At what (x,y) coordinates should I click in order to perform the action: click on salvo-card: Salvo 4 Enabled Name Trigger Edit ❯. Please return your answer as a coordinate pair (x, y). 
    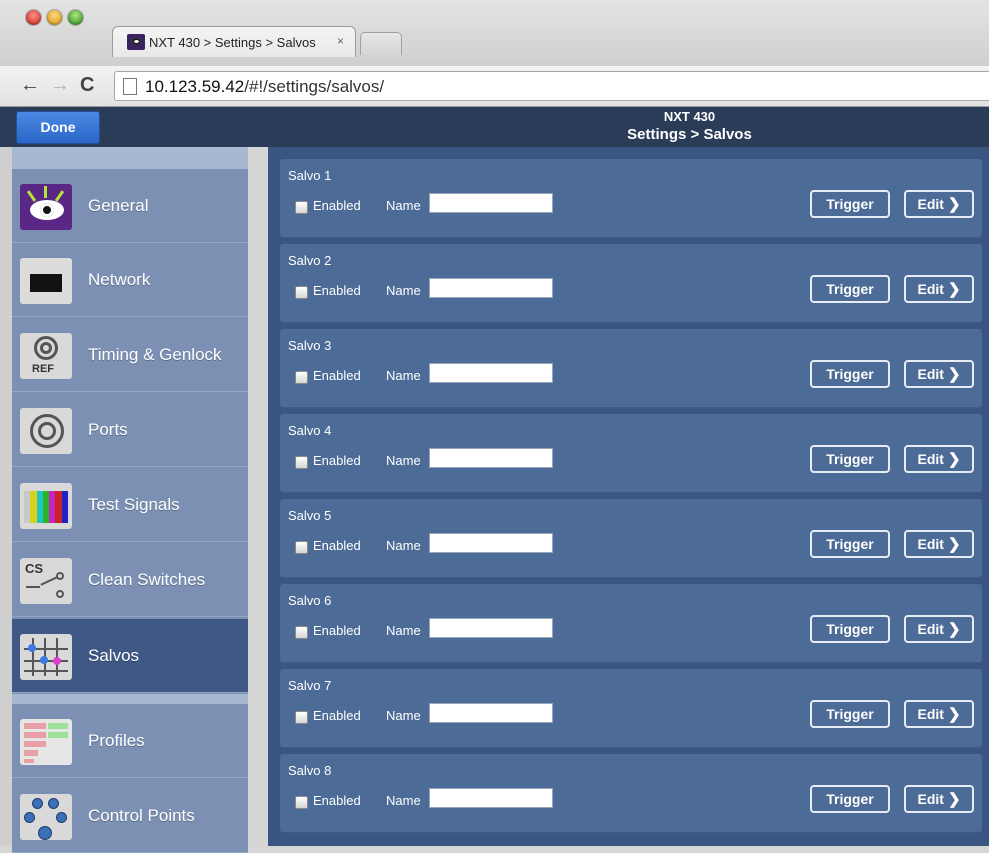
    Looking at the image, I should click on (631, 453).